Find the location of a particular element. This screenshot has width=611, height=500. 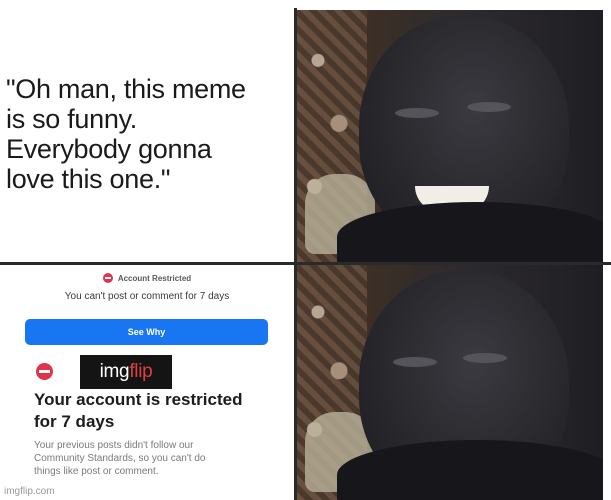

restricted-icon is located at coordinates (107, 278).